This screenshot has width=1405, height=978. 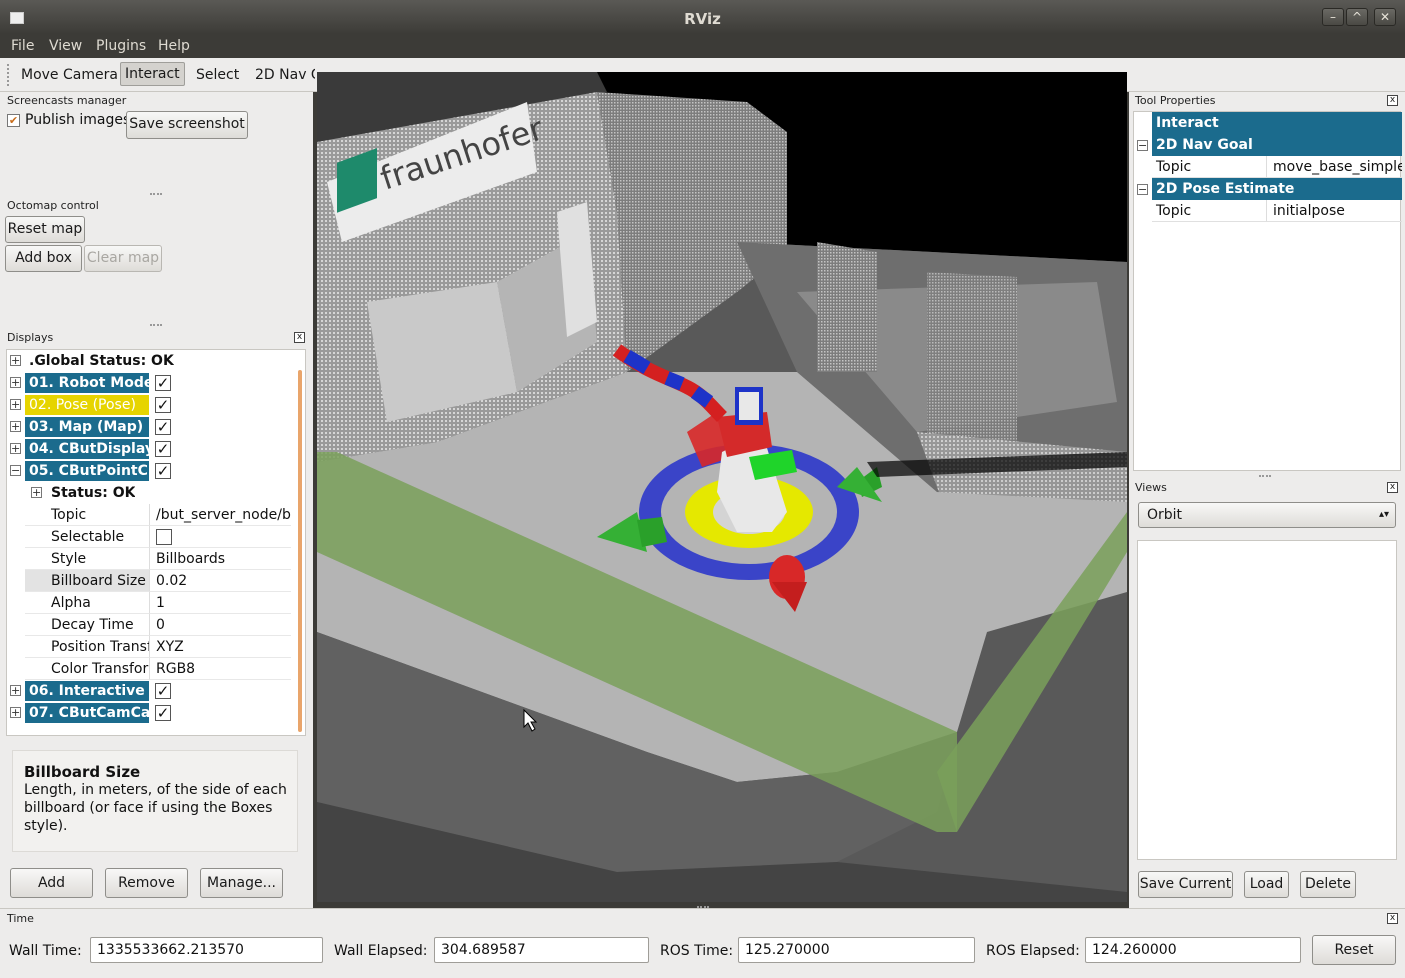 What do you see at coordinates (541, 950) in the screenshot?
I see `wall-elapsed-field: 304.689587` at bounding box center [541, 950].